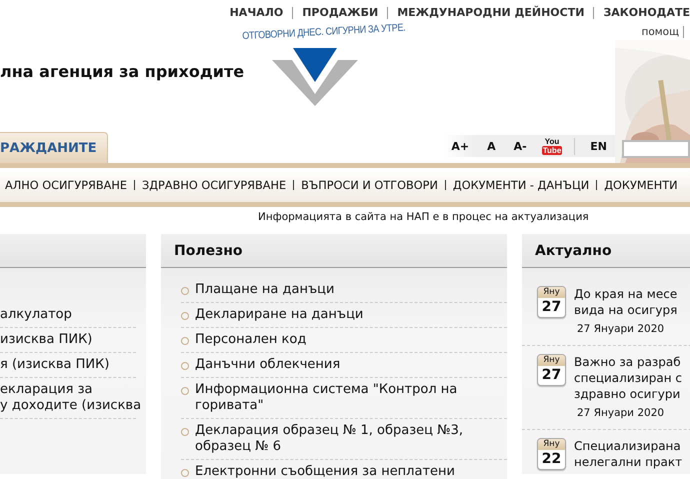 This screenshot has width=690, height=479. Describe the element at coordinates (279, 315) in the screenshot. I see `panel-link: Деклариране на данъци` at that location.